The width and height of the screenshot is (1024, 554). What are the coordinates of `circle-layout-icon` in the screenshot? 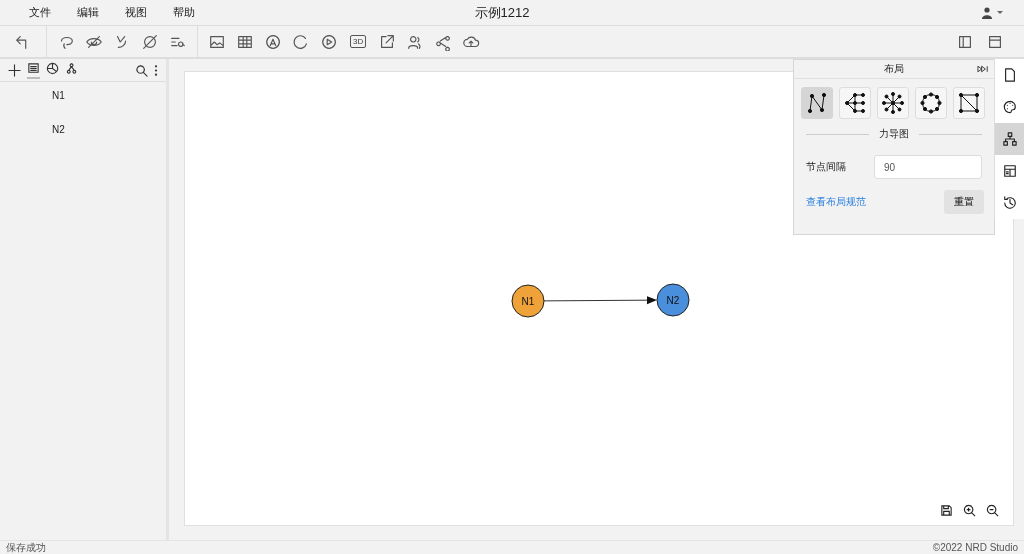 It's located at (931, 103).